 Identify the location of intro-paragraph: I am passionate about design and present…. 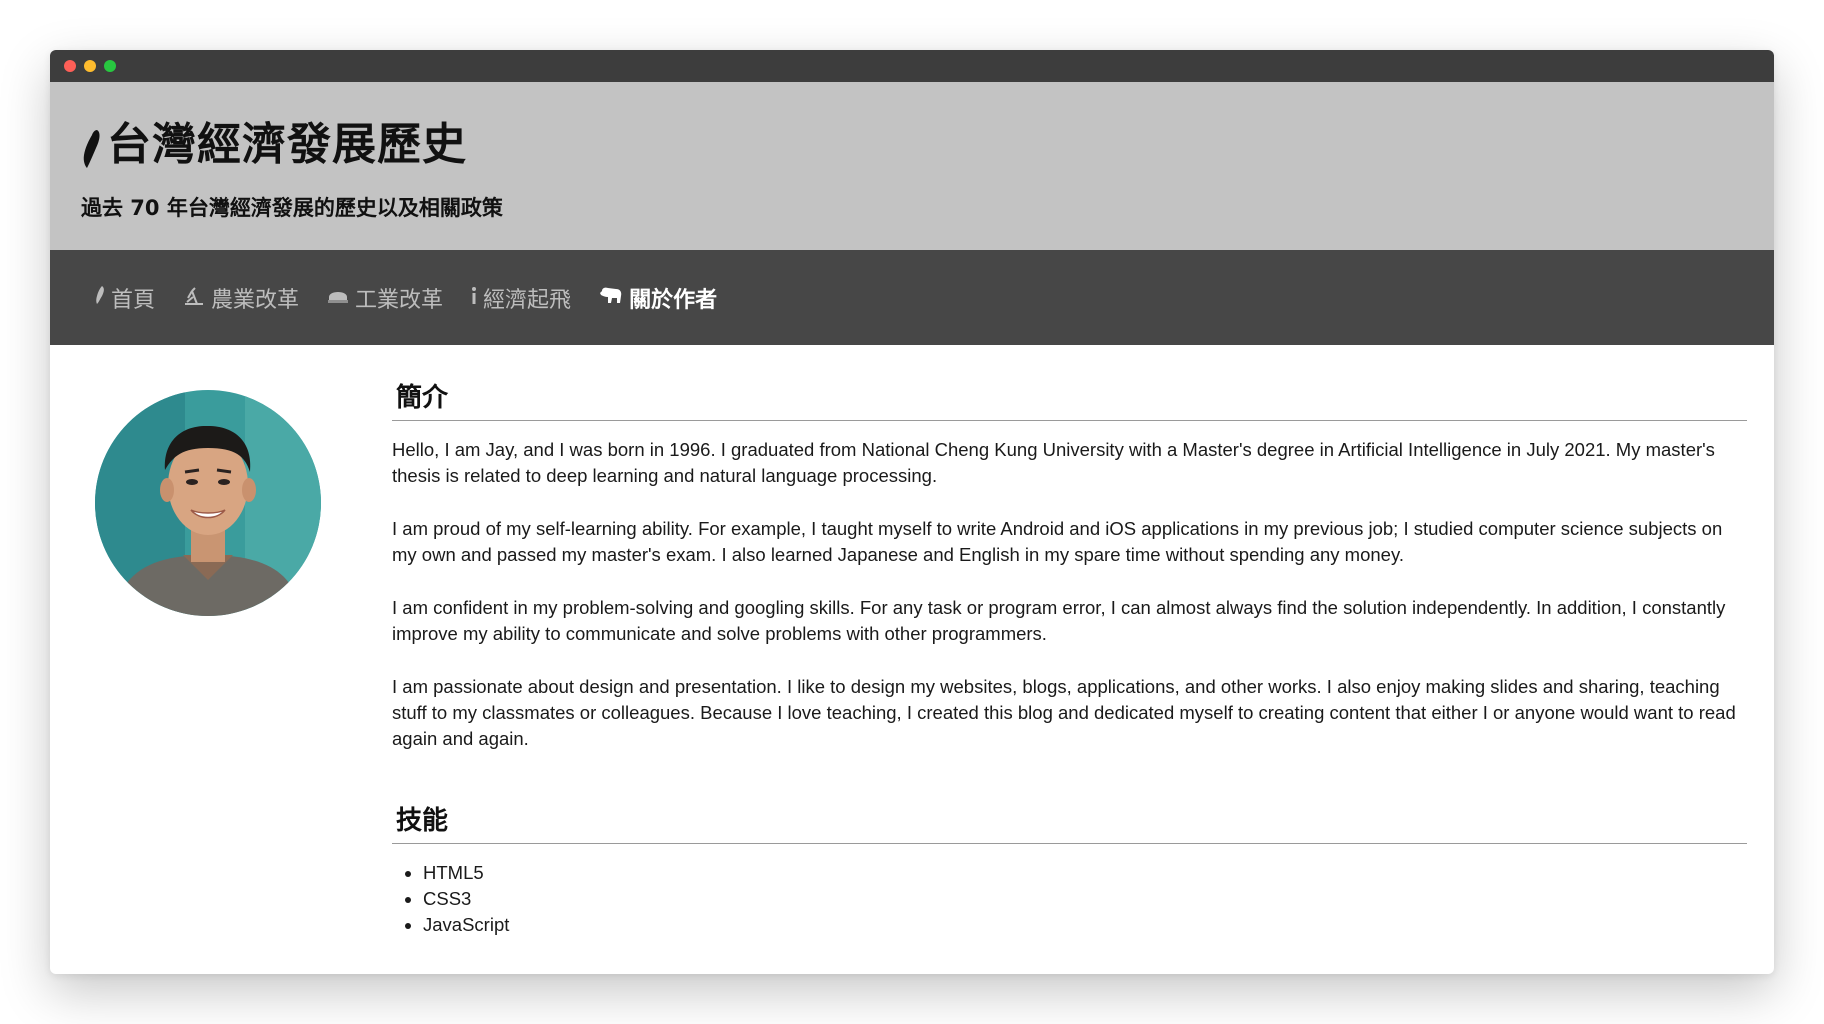
(1064, 712).